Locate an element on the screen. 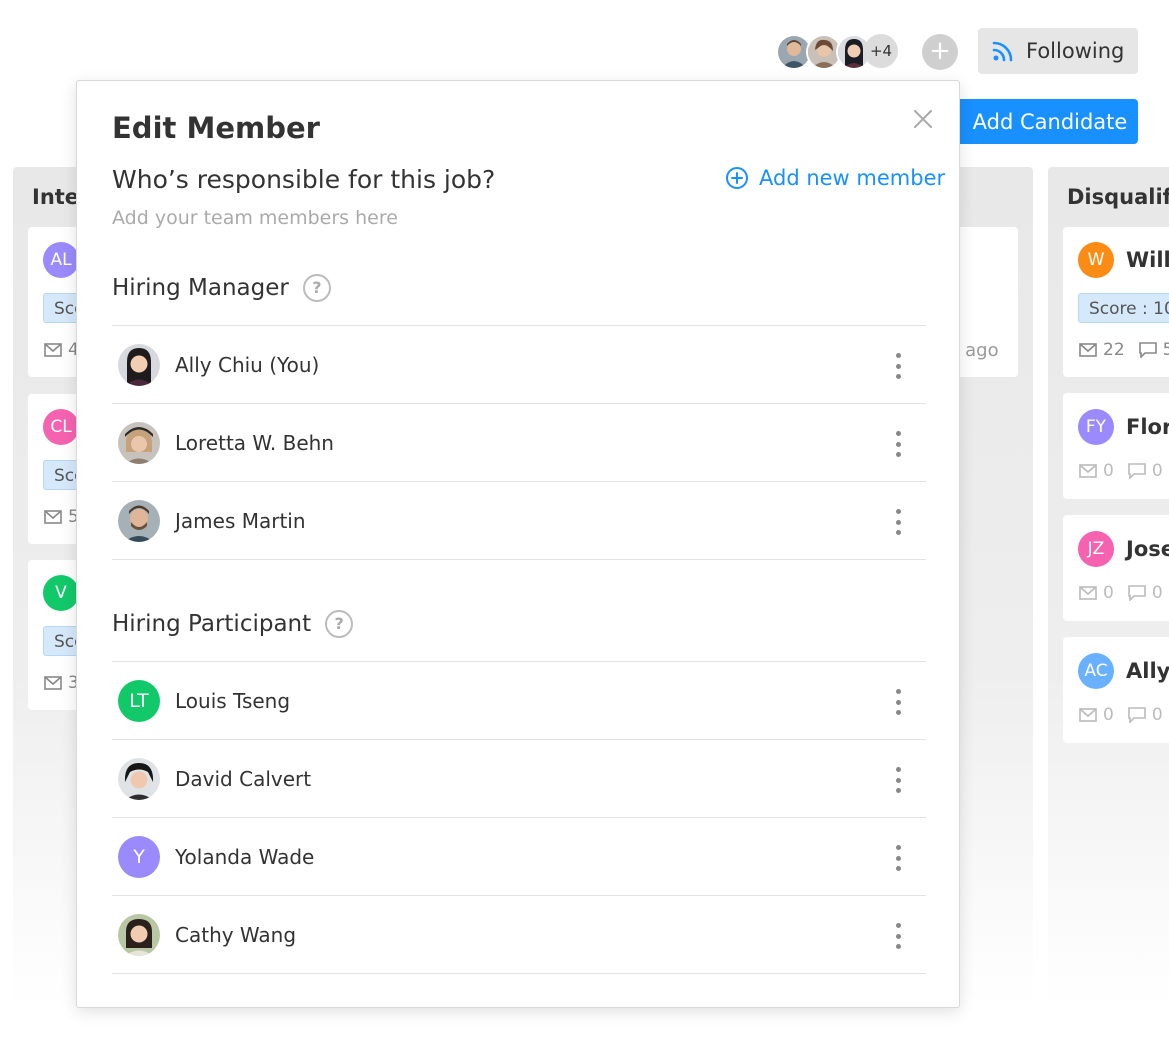 This screenshot has width=1169, height=1047. email-count: 22 is located at coordinates (1114, 350).